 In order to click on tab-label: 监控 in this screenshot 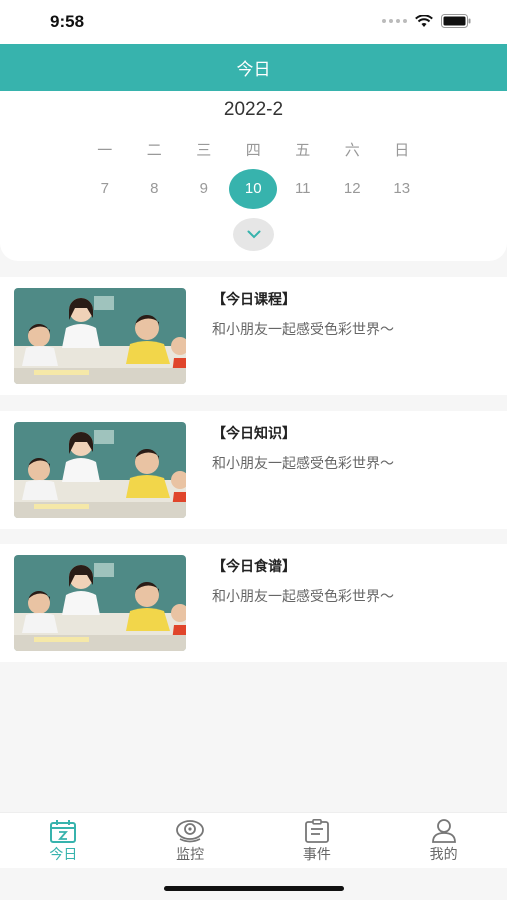, I will do `click(190, 855)`.